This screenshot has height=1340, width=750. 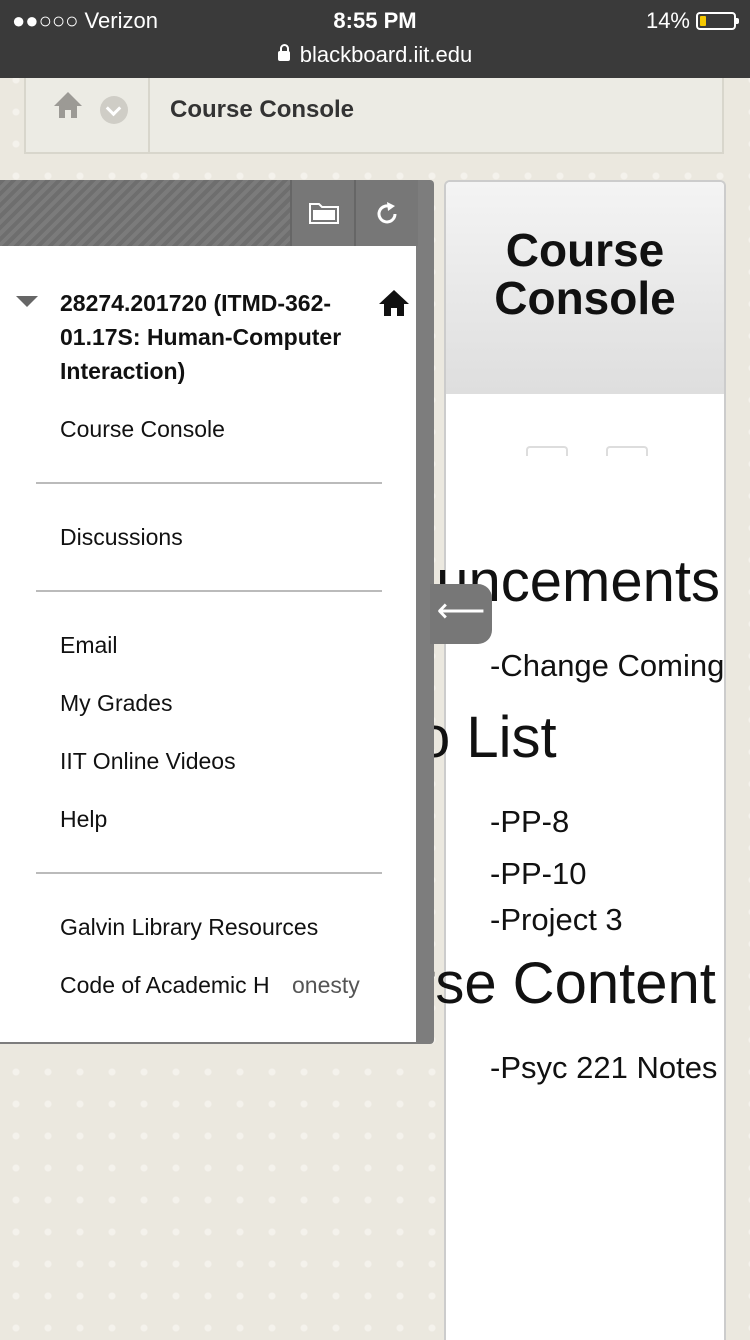 I want to click on collapse-triangle-icon, so click(x=27, y=301).